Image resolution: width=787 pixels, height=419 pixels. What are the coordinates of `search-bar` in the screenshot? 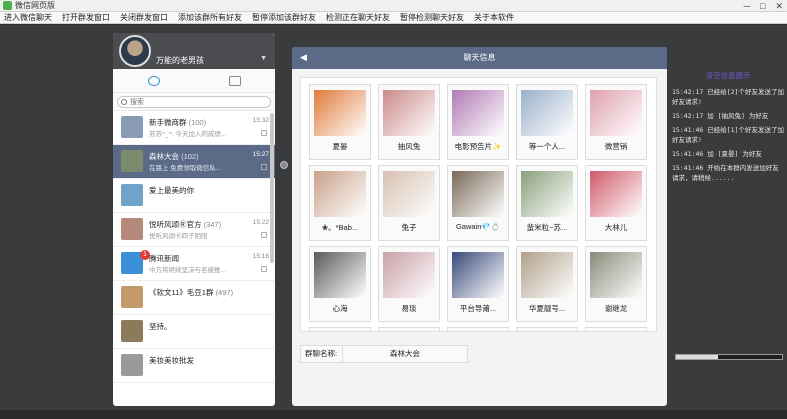 It's located at (194, 102).